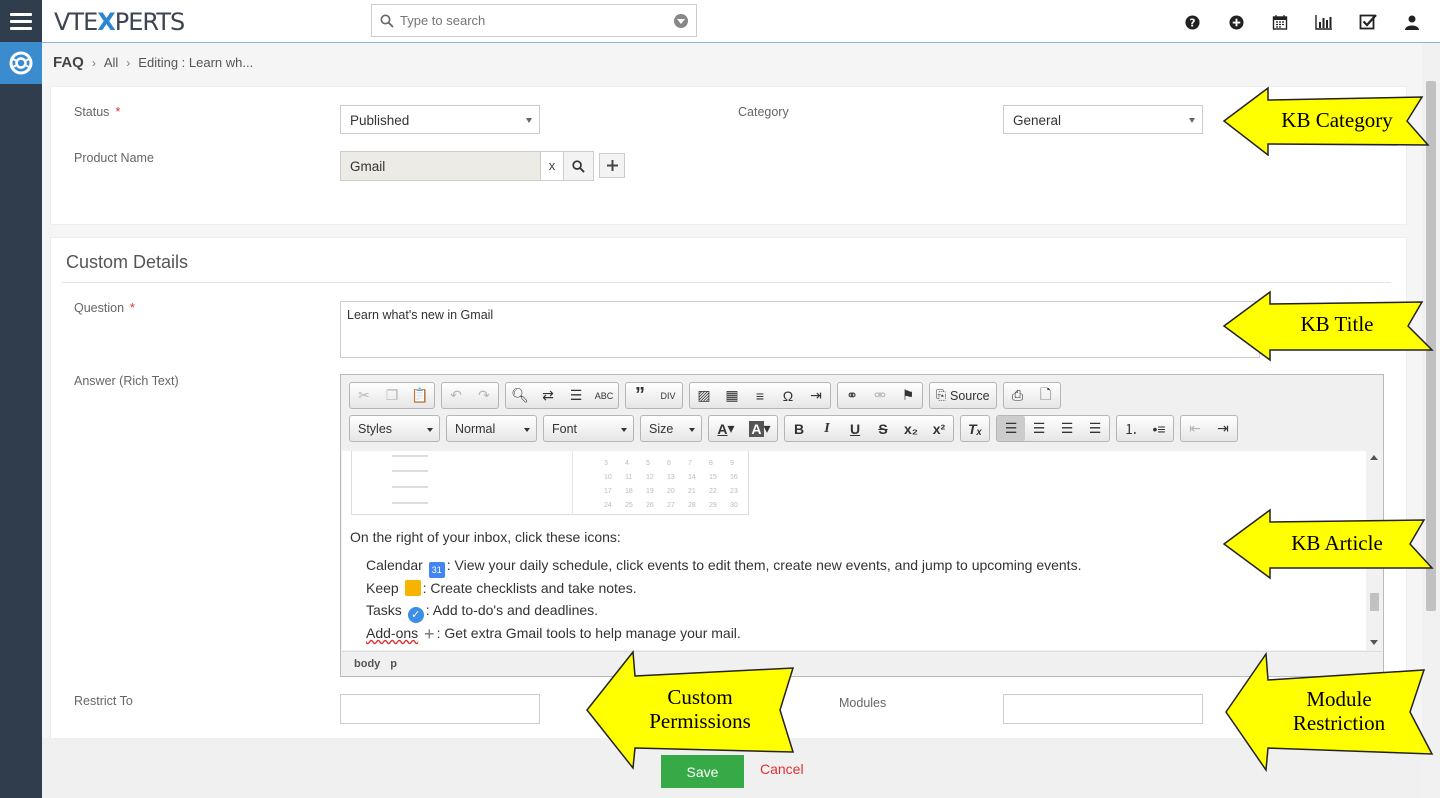 The height and width of the screenshot is (798, 1440). Describe the element at coordinates (552, 166) in the screenshot. I see `product-clear-button: x` at that location.